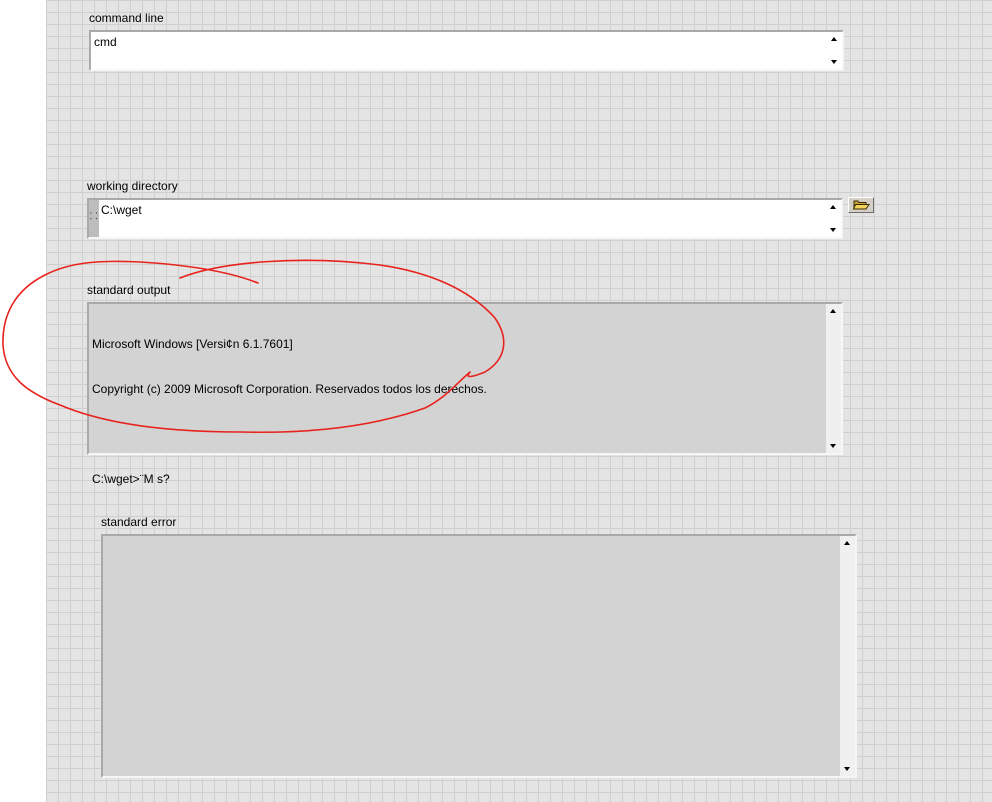 The width and height of the screenshot is (992, 802). What do you see at coordinates (132, 186) in the screenshot?
I see `working-directory-label: working directory` at bounding box center [132, 186].